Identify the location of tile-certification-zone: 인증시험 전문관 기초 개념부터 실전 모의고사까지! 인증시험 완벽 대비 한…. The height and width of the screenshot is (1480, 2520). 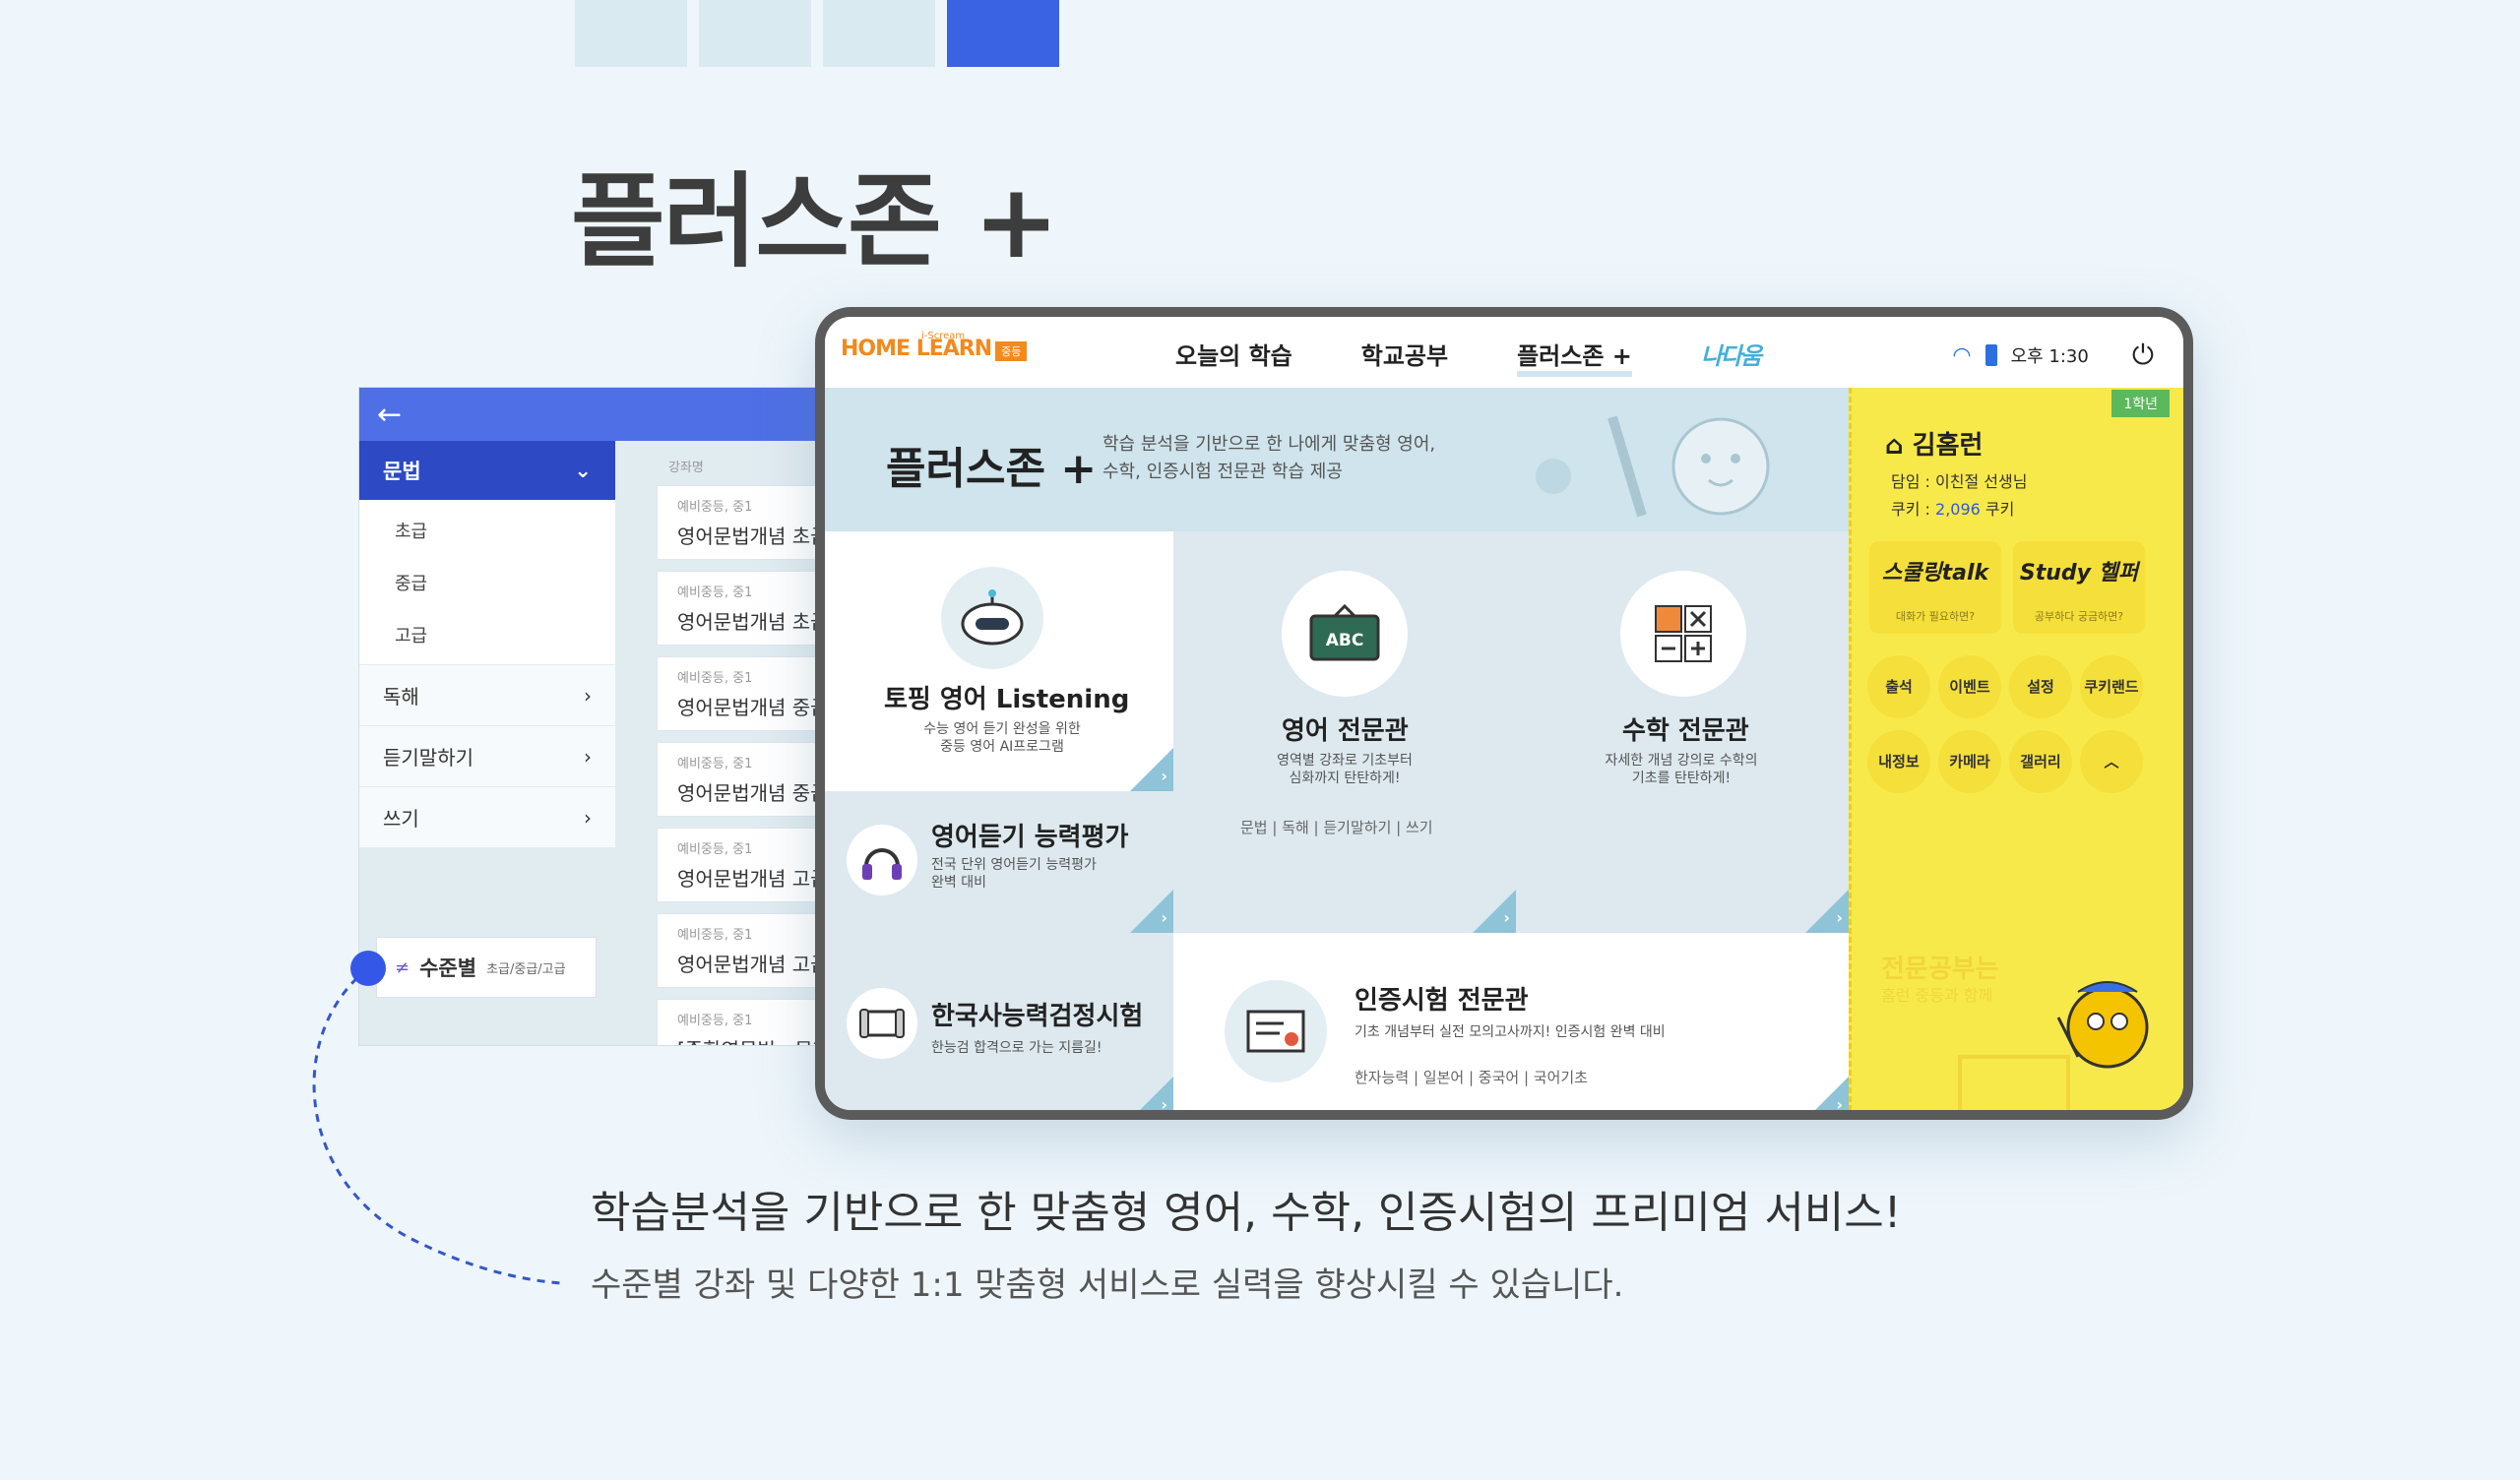
(1511, 1021).